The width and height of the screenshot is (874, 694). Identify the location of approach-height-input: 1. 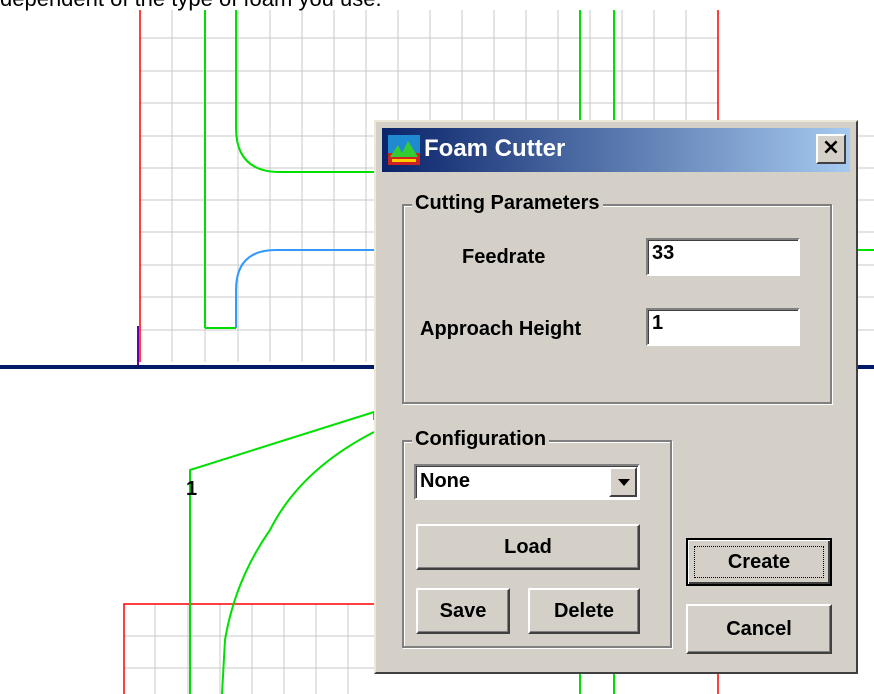
(723, 327).